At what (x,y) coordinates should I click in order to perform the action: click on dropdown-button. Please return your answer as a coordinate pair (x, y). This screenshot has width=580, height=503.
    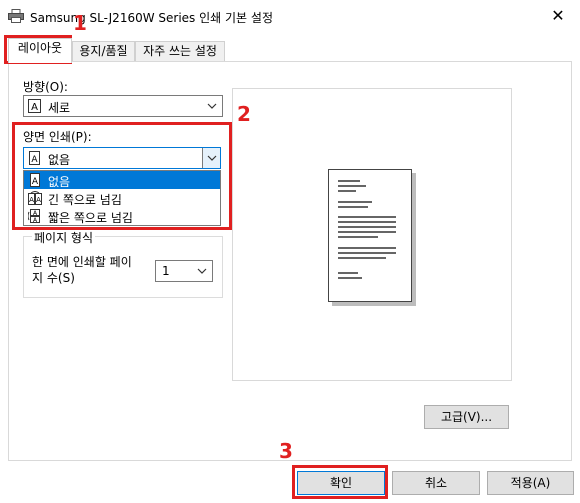
    Looking at the image, I should click on (211, 158).